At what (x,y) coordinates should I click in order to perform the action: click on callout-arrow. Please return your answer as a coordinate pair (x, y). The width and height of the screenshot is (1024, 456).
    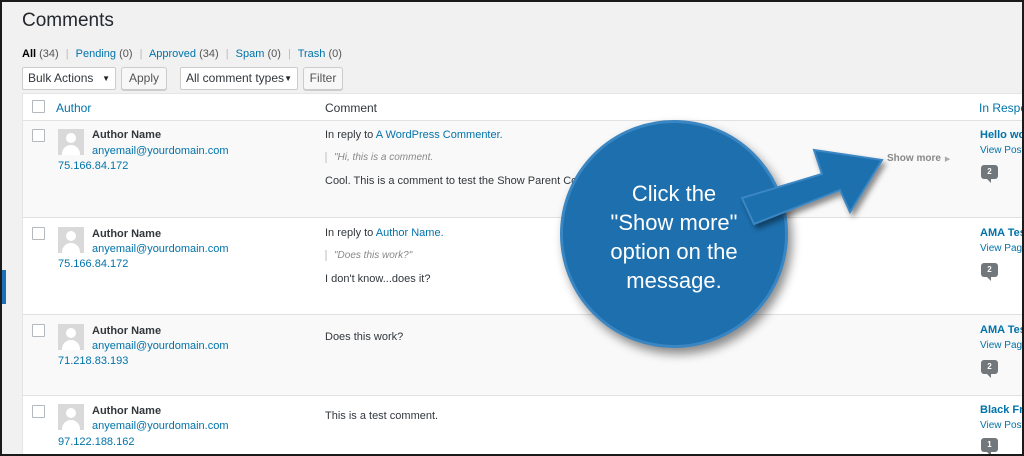
    Looking at the image, I should click on (812, 187).